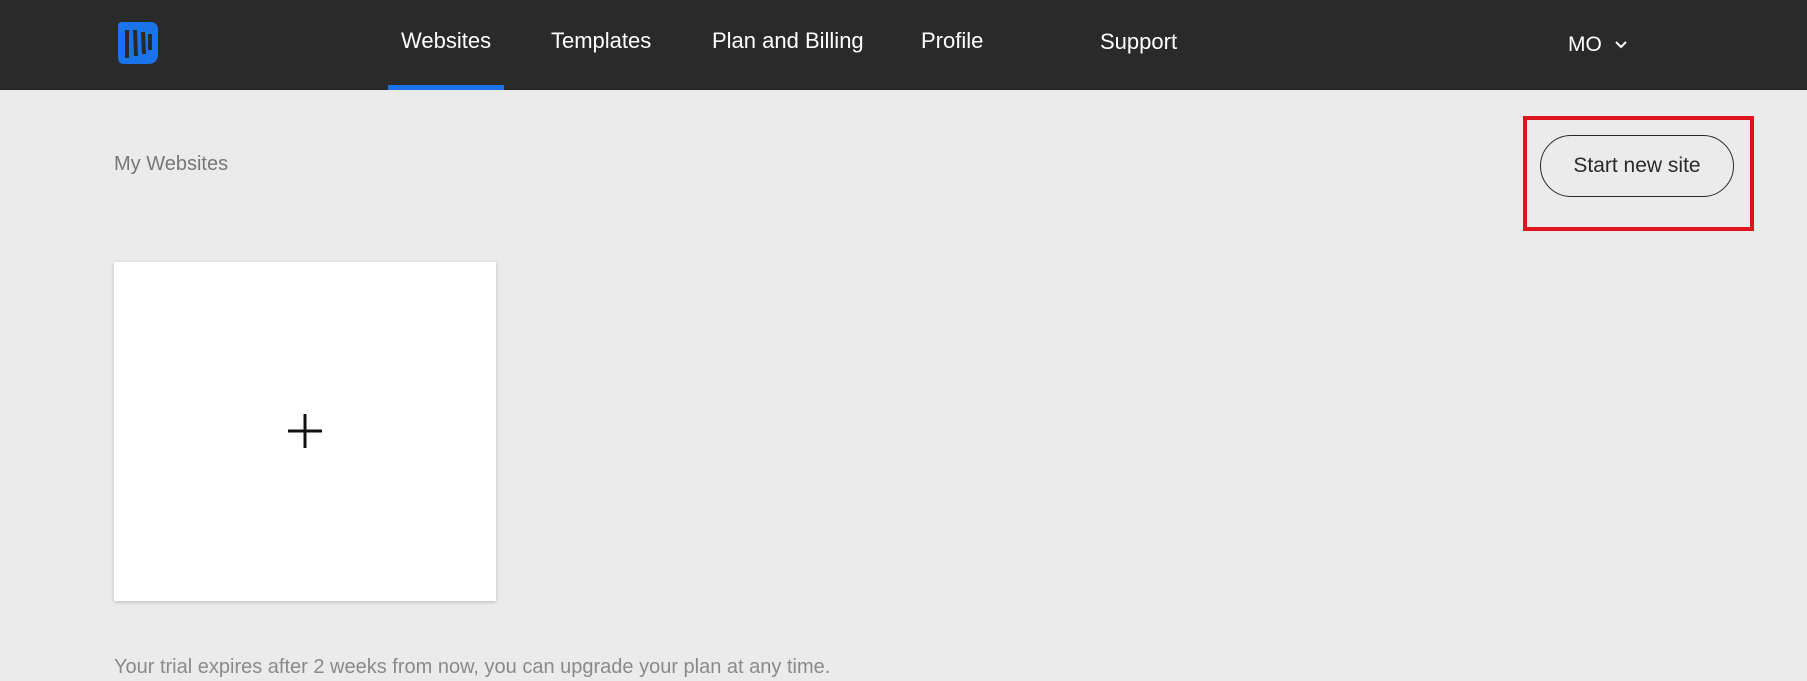 The width and height of the screenshot is (1807, 681). What do you see at coordinates (1621, 45) in the screenshot?
I see `chevron-down-icon` at bounding box center [1621, 45].